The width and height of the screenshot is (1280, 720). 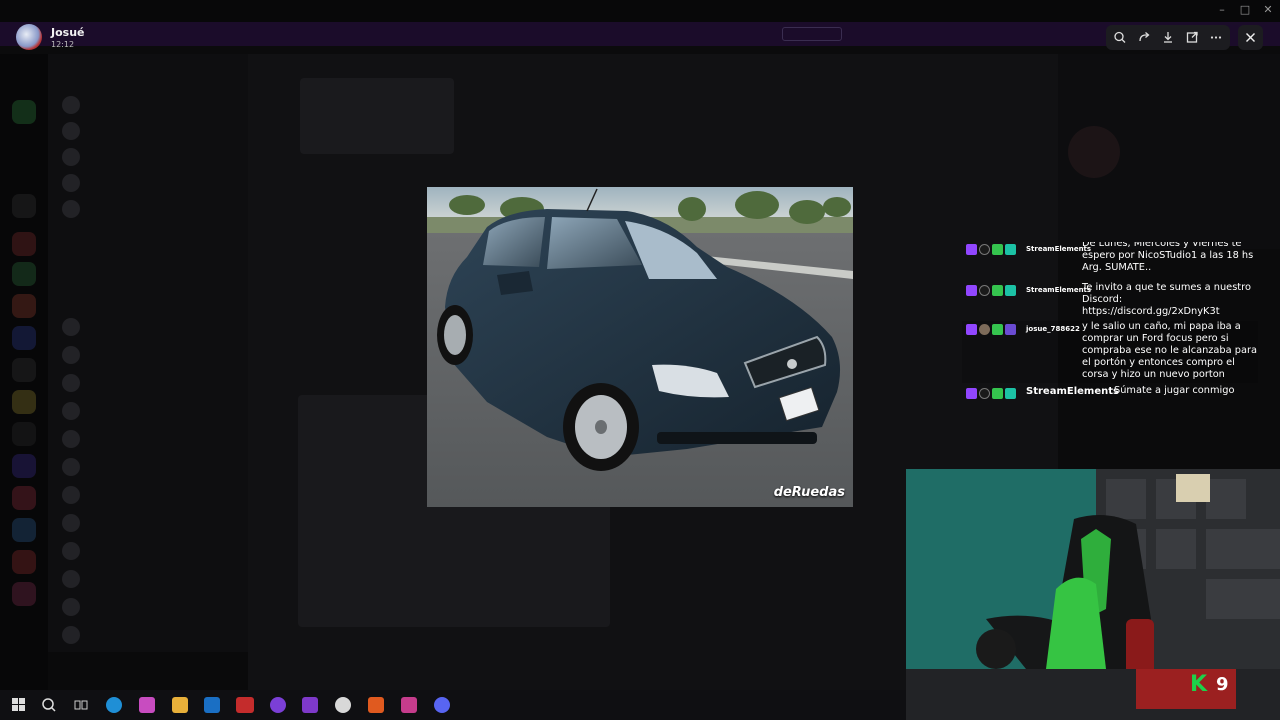 What do you see at coordinates (809, 492) in the screenshot?
I see `photo-watermark: deRuedas` at bounding box center [809, 492].